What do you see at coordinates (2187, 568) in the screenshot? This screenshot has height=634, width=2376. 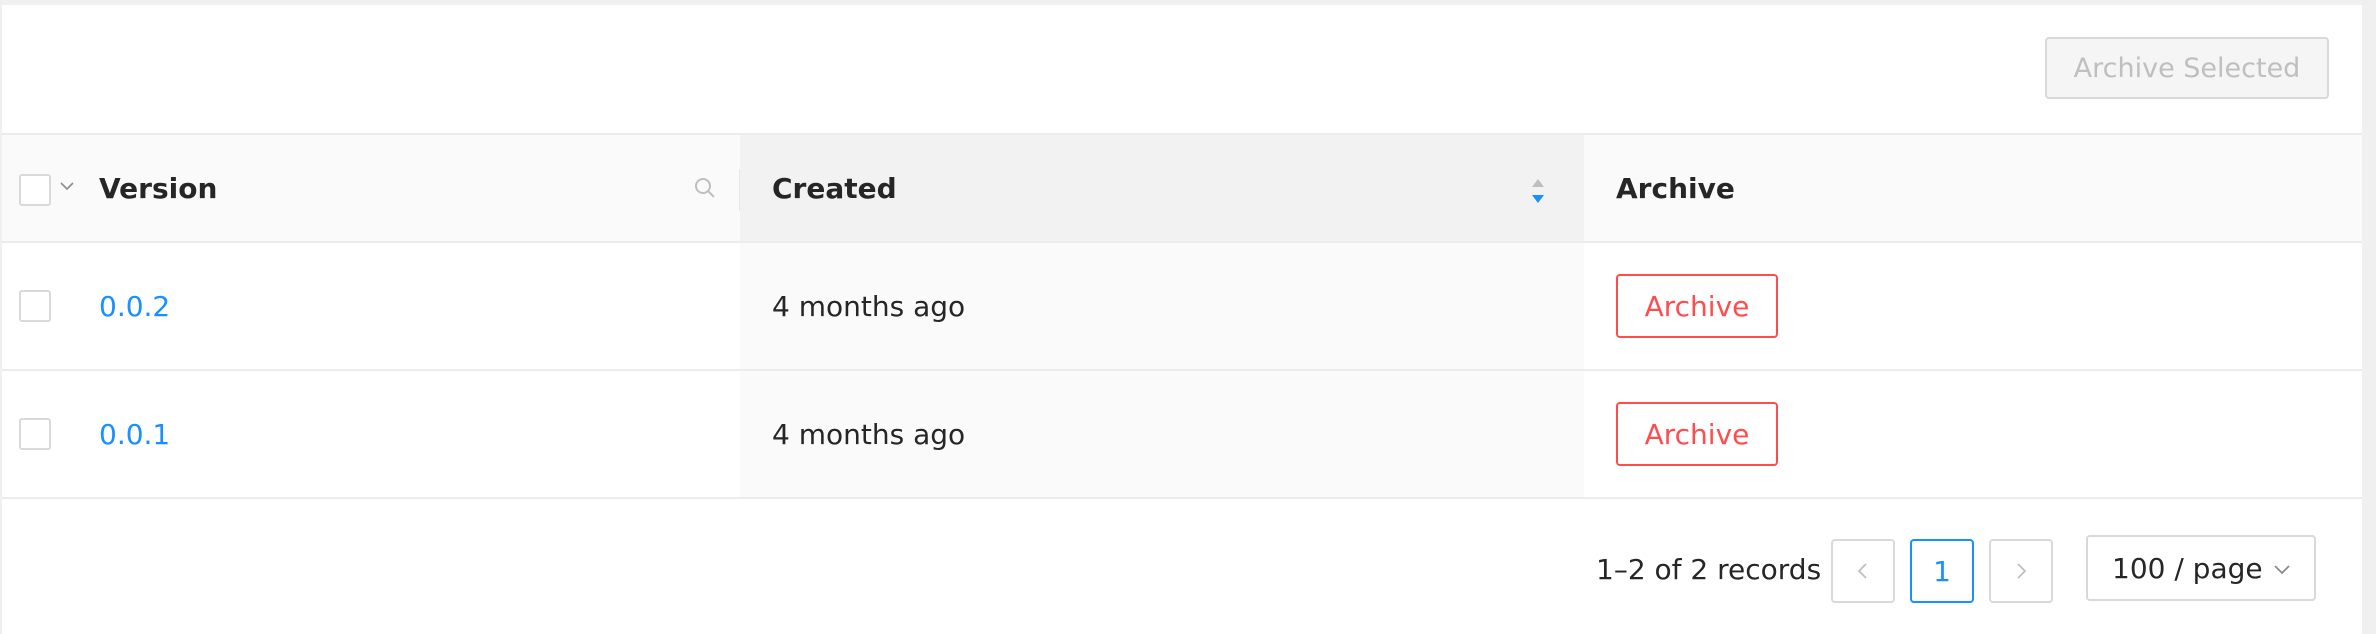 I see `page-size-value: 100 / page` at bounding box center [2187, 568].